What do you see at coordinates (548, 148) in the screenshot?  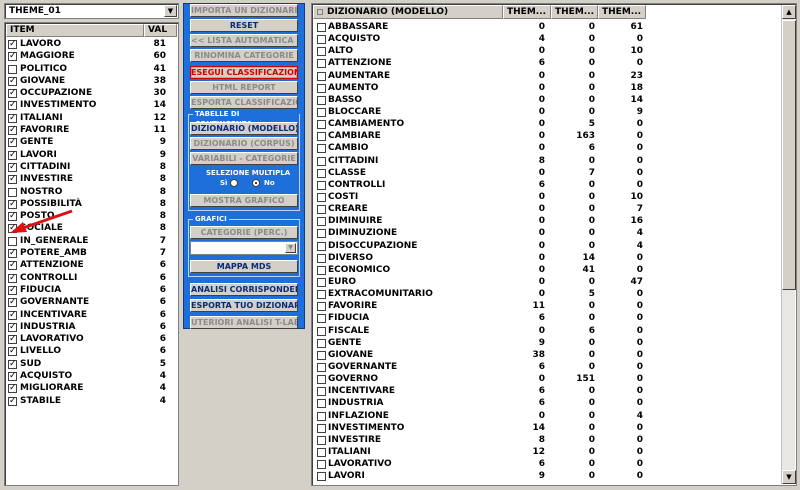 I see `table-row: CAMBIO 0 6 0` at bounding box center [548, 148].